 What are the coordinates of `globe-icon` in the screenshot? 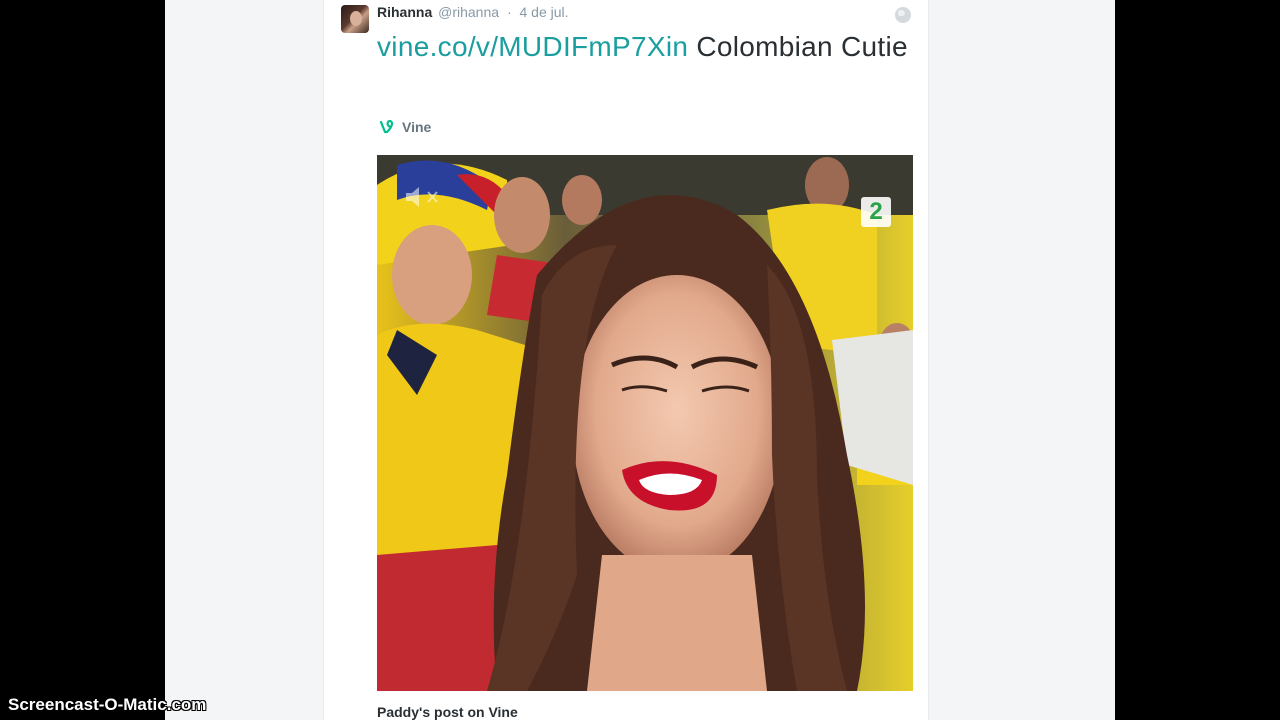 It's located at (903, 15).